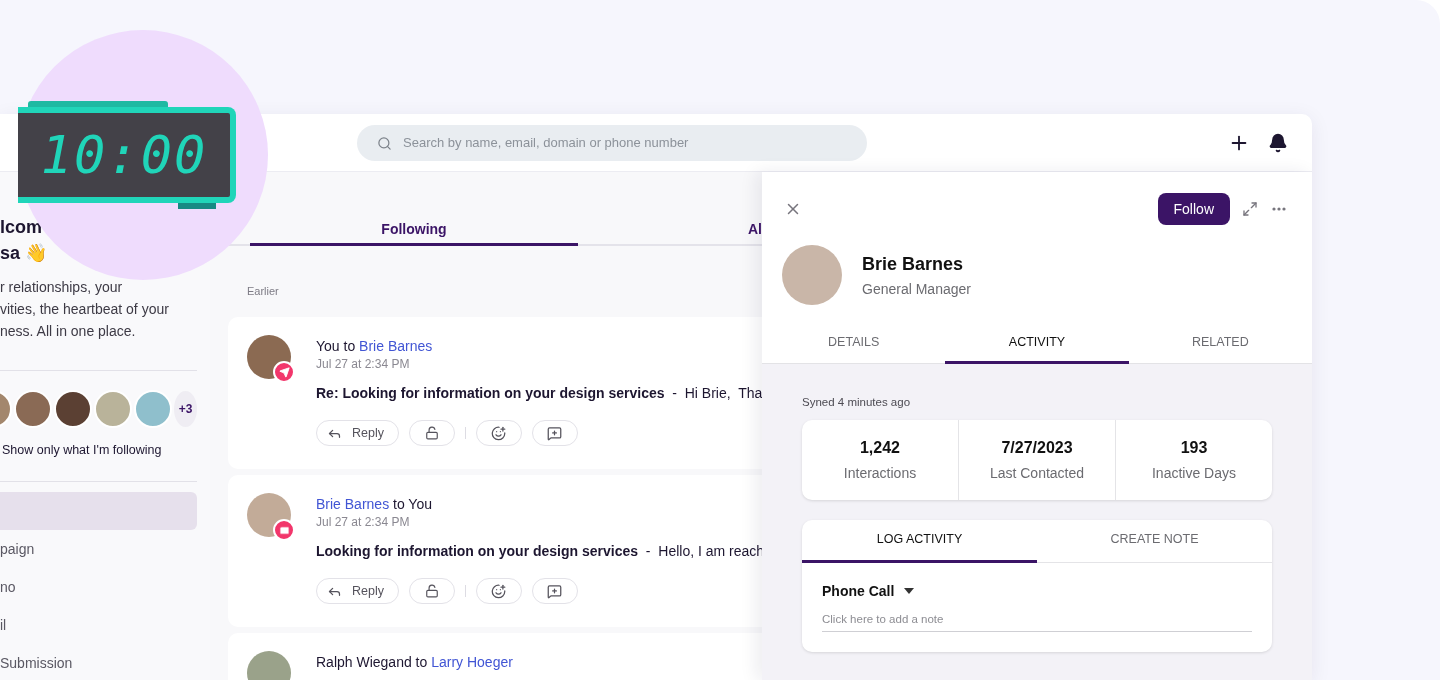 This screenshot has height=680, width=1440. I want to click on contact-title: General Manager, so click(916, 288).